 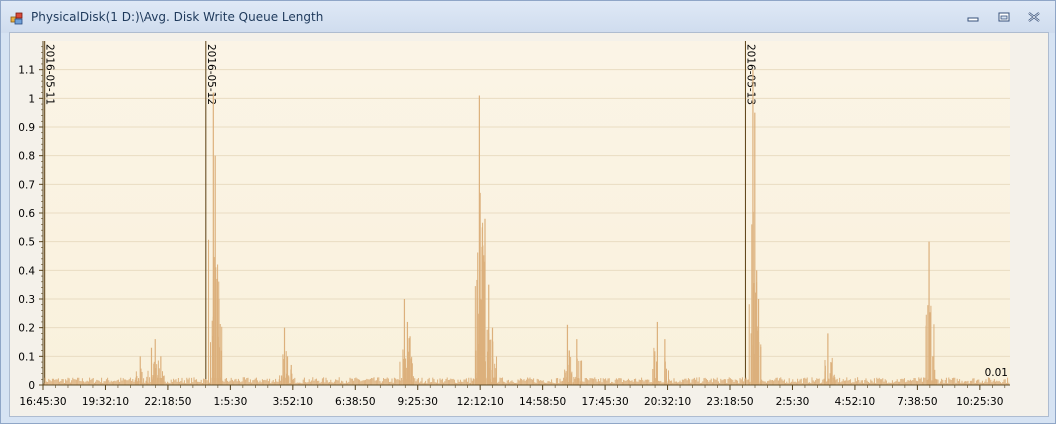 What do you see at coordinates (26, 329) in the screenshot?
I see `y-tick-label: 0.2` at bounding box center [26, 329].